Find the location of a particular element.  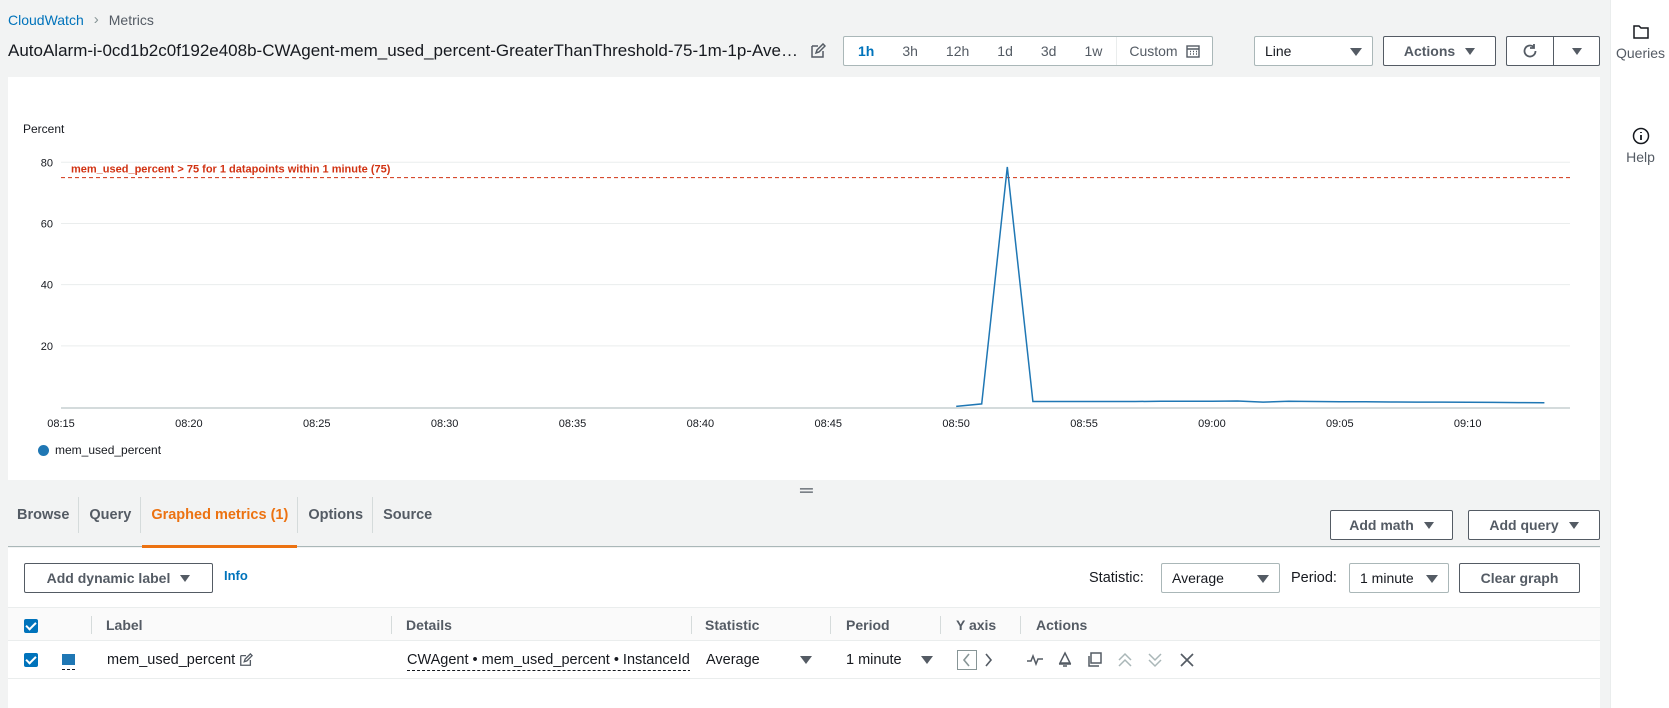

y-tick-label: 60 is located at coordinates (47, 224).